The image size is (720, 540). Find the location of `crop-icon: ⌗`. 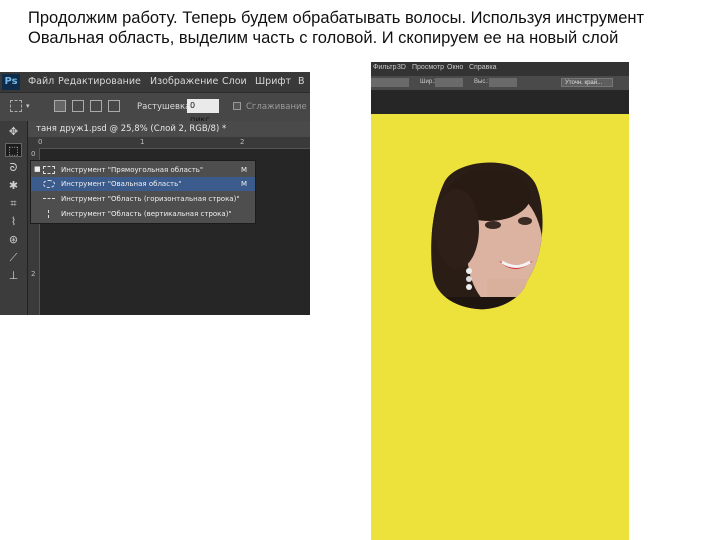

crop-icon: ⌗ is located at coordinates (13, 204).